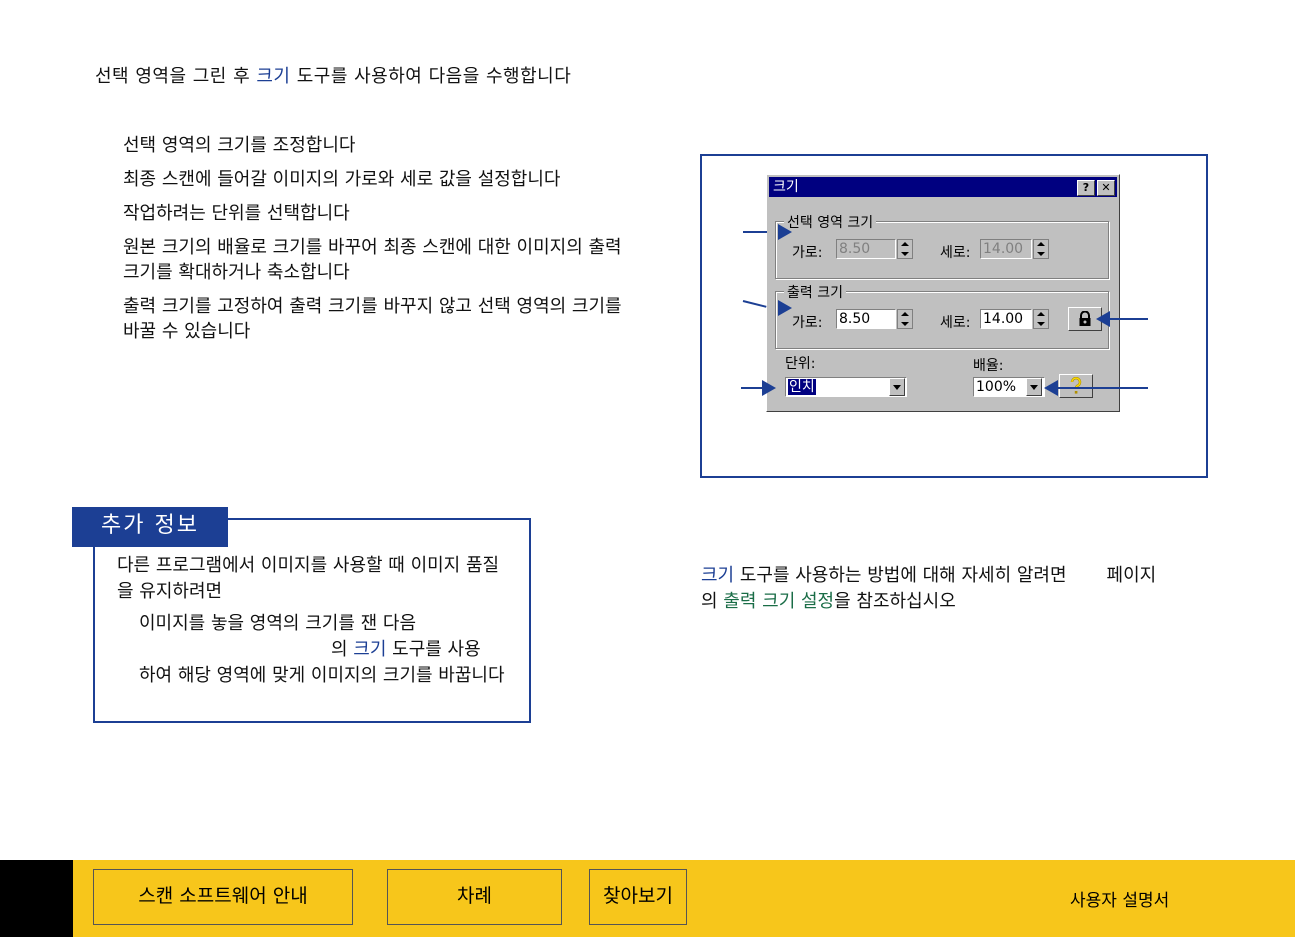  Describe the element at coordinates (333, 76) in the screenshot. I see `intro-text: 선택 영역을 그린 후 크기 도구를 사용하여 다음을 수행합니다` at that location.